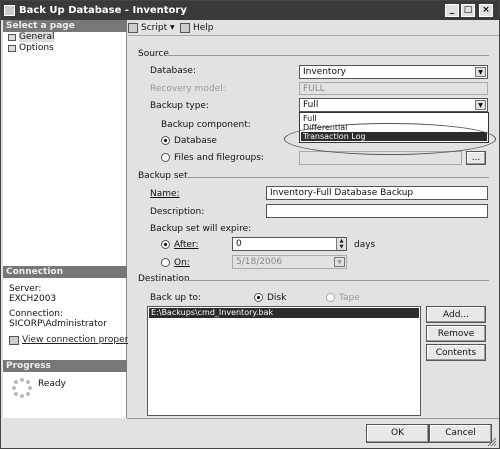 The image size is (500, 449). I want to click on remove-button: Remove, so click(456, 333).